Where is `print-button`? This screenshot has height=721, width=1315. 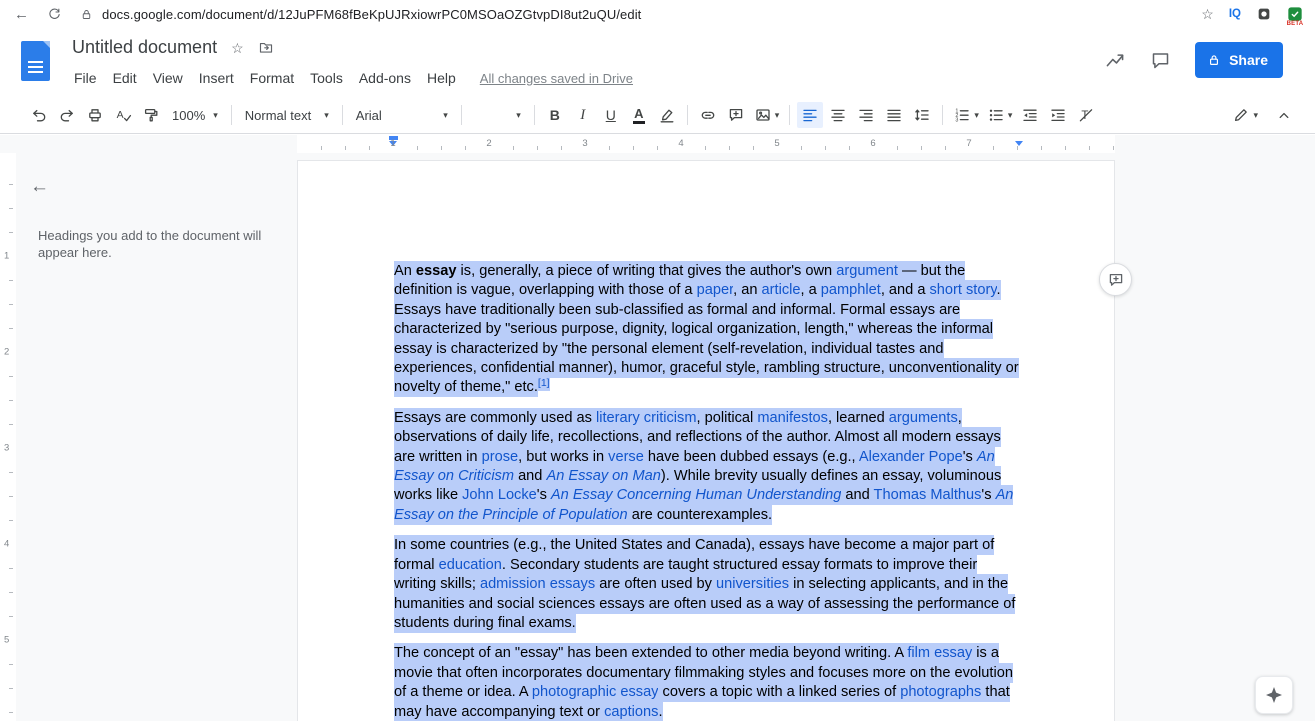 print-button is located at coordinates (95, 115).